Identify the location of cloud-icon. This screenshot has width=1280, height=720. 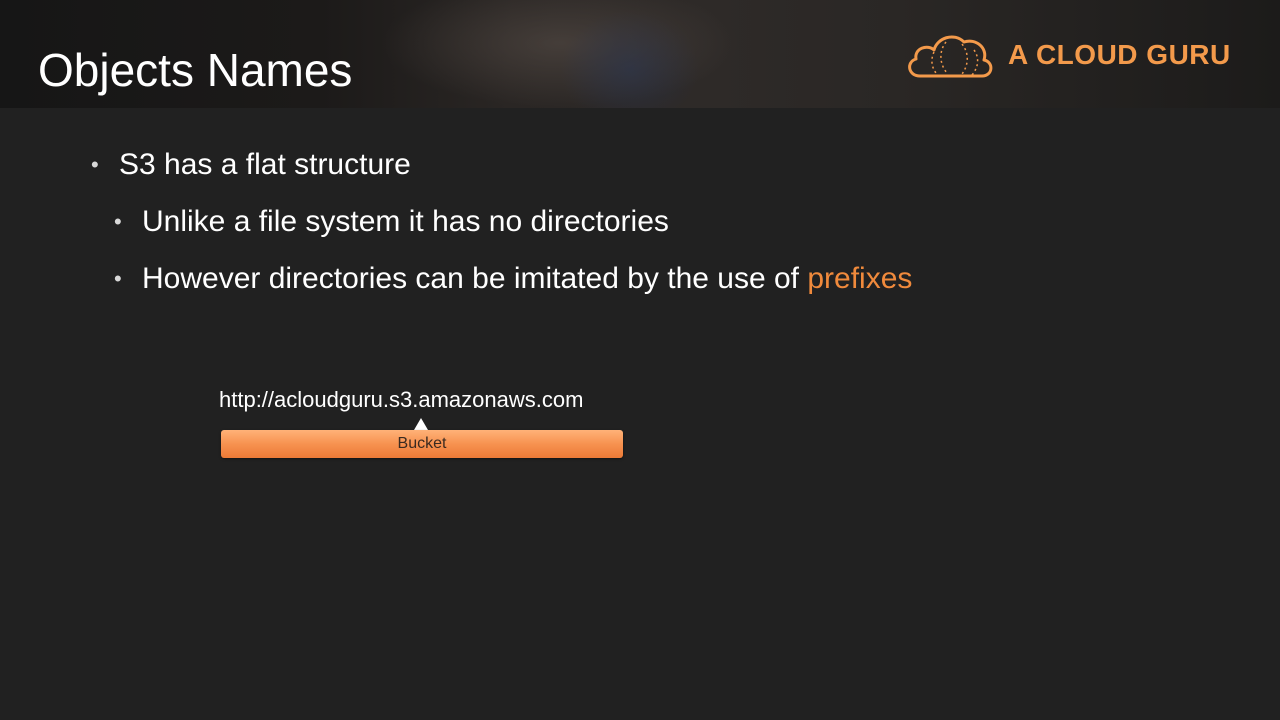
(950, 56).